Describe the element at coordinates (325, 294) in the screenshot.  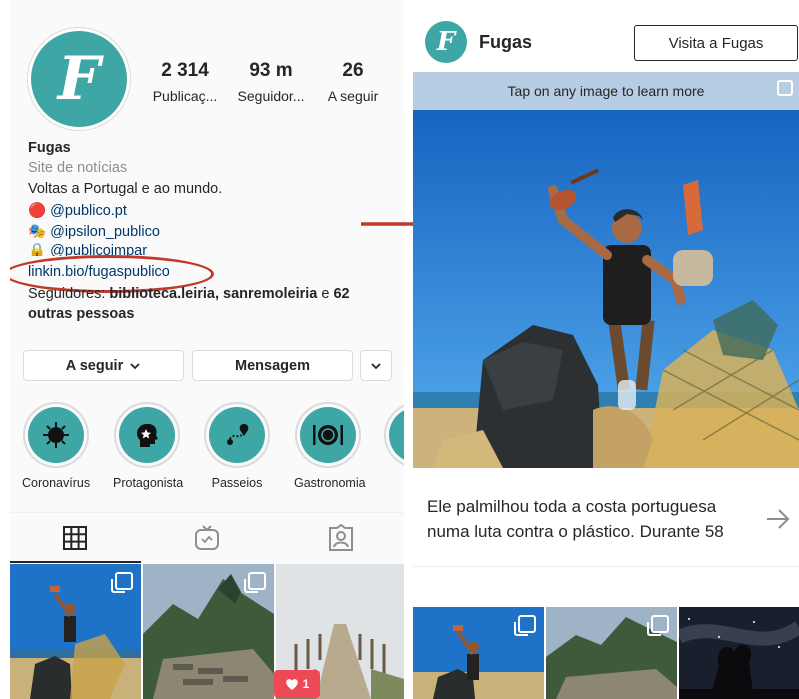
I see `followers-and: e` at that location.